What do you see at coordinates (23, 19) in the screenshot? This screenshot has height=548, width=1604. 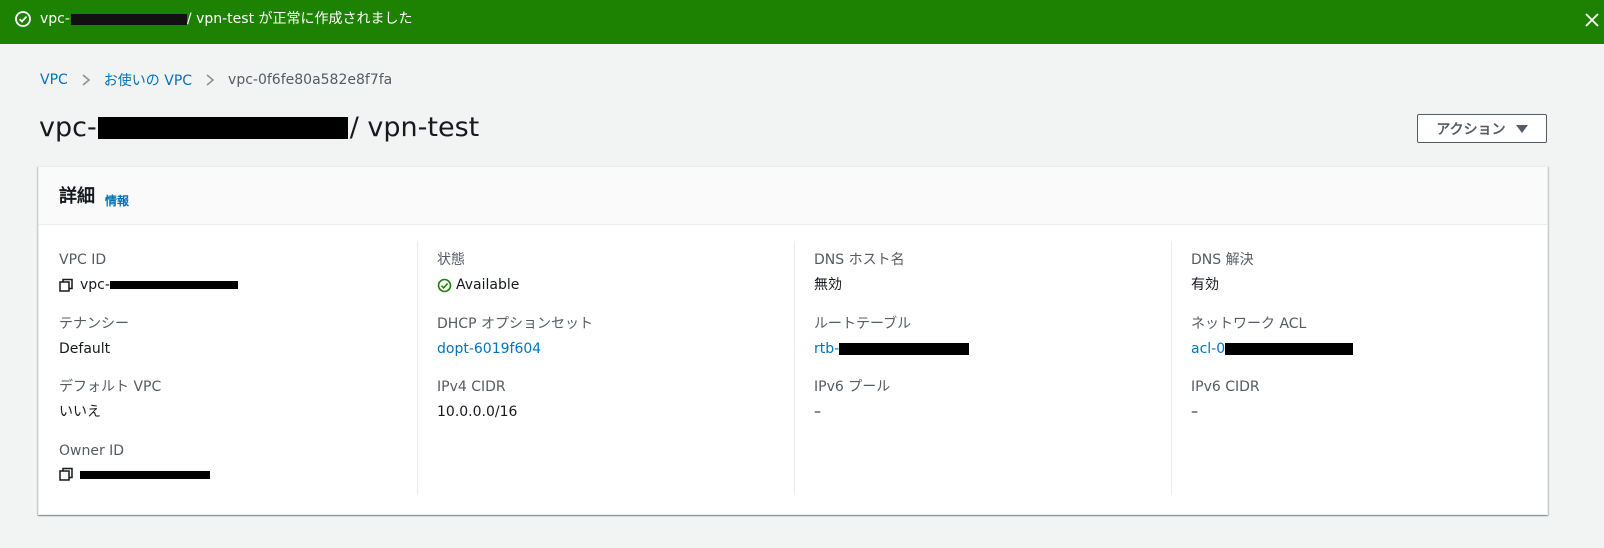 I see `success-circle-icon` at bounding box center [23, 19].